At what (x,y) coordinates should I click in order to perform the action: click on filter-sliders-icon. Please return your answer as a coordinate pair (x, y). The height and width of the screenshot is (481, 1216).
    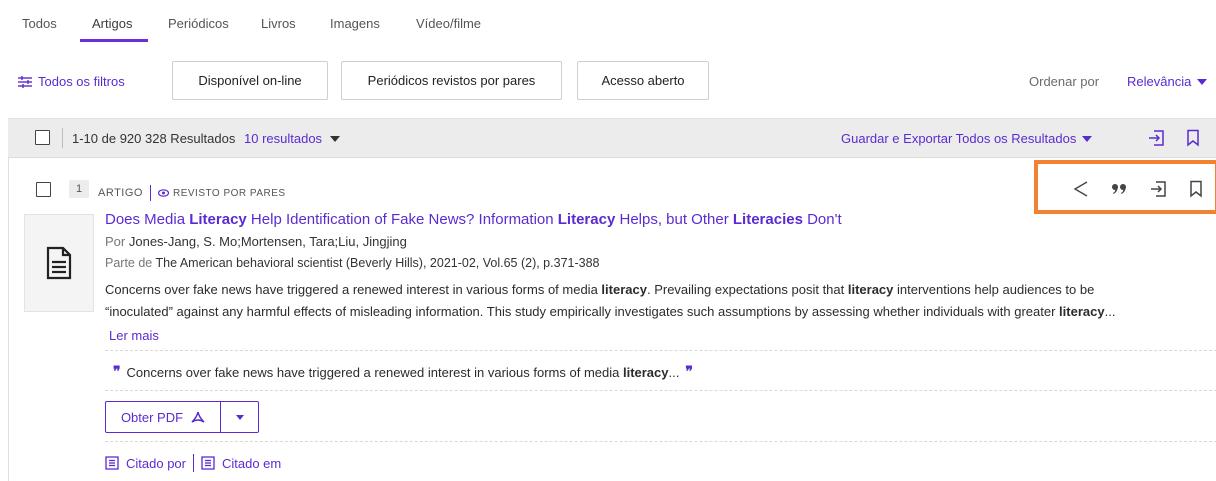
    Looking at the image, I should click on (25, 81).